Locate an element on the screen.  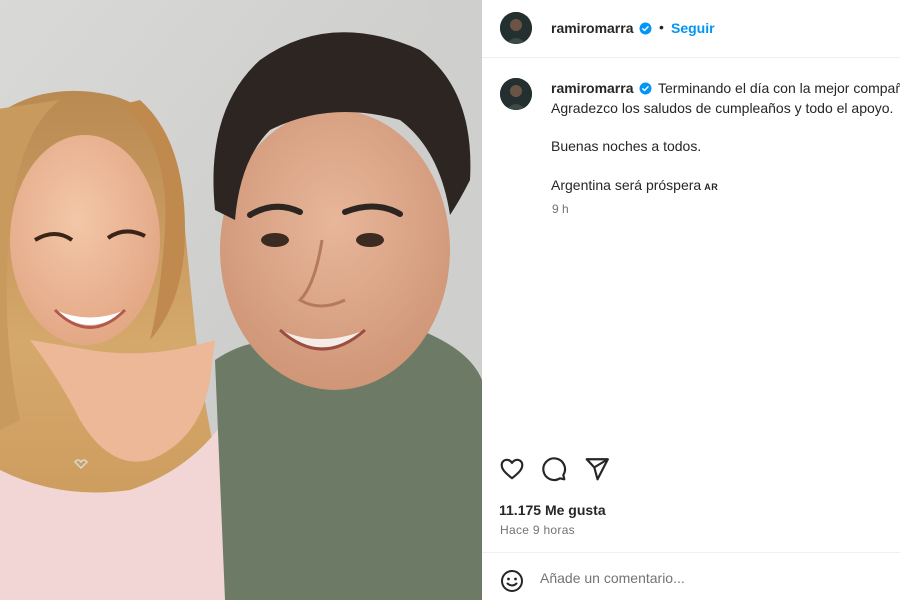
comment-input is located at coordinates (710, 578).